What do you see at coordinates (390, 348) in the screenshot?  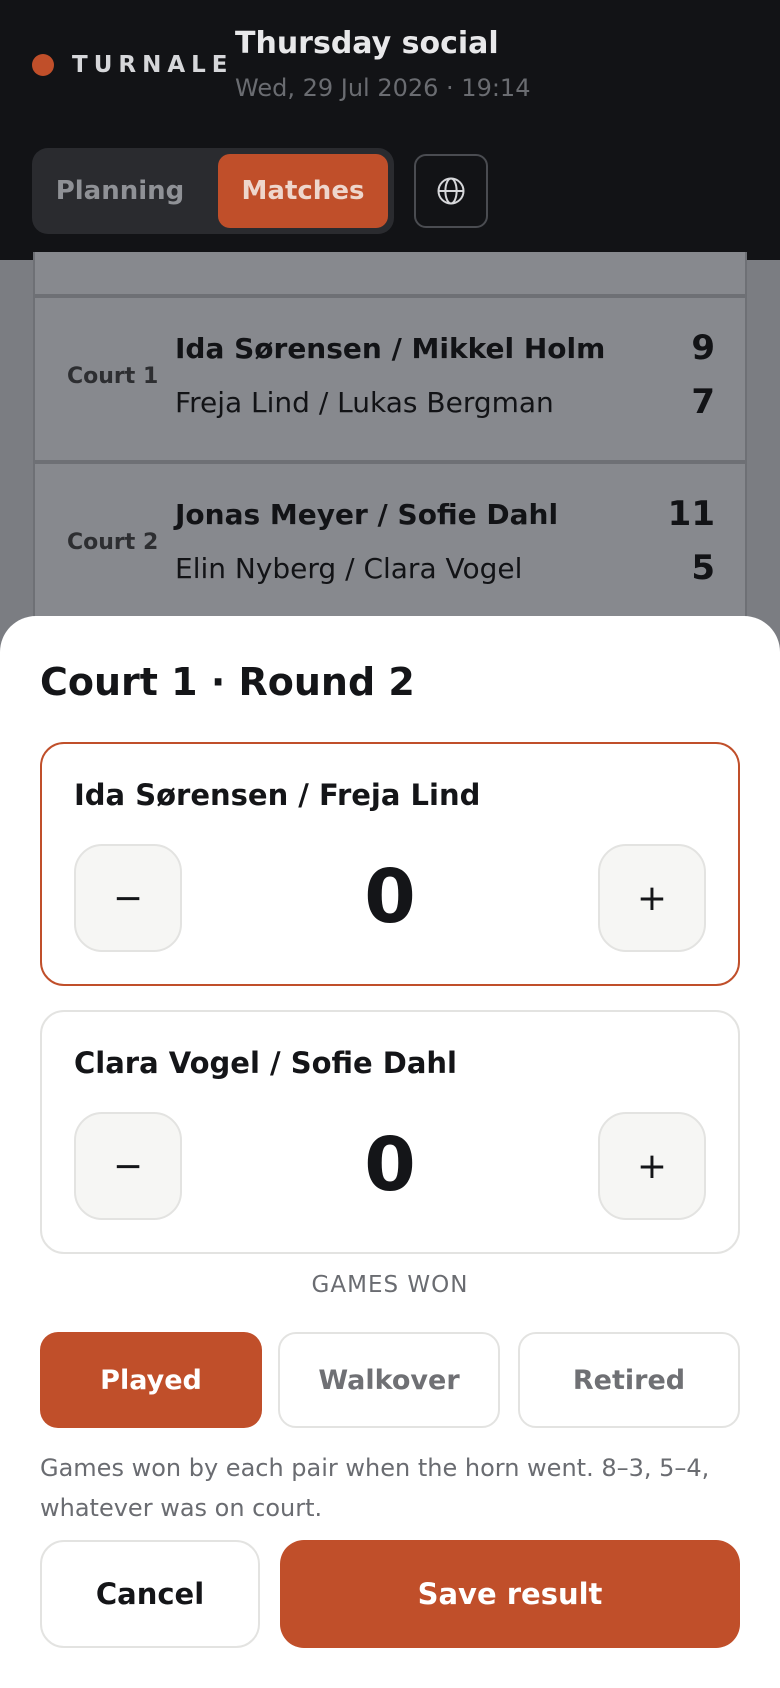 I see `team-name: Ida Sørensen / Mikkel Holm` at bounding box center [390, 348].